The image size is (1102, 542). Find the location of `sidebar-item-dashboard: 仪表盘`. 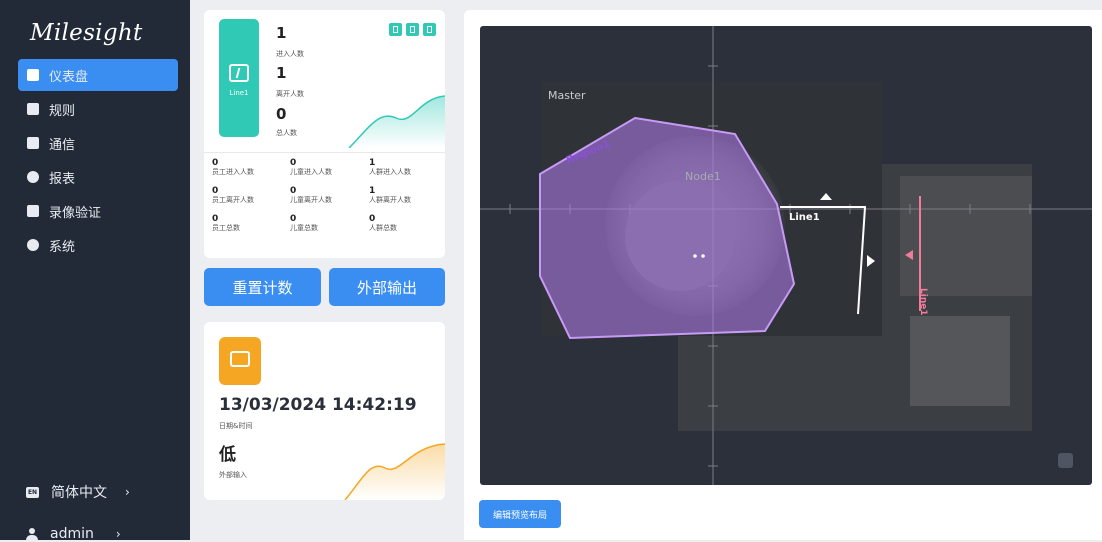

sidebar-item-dashboard: 仪表盘 is located at coordinates (98, 75).